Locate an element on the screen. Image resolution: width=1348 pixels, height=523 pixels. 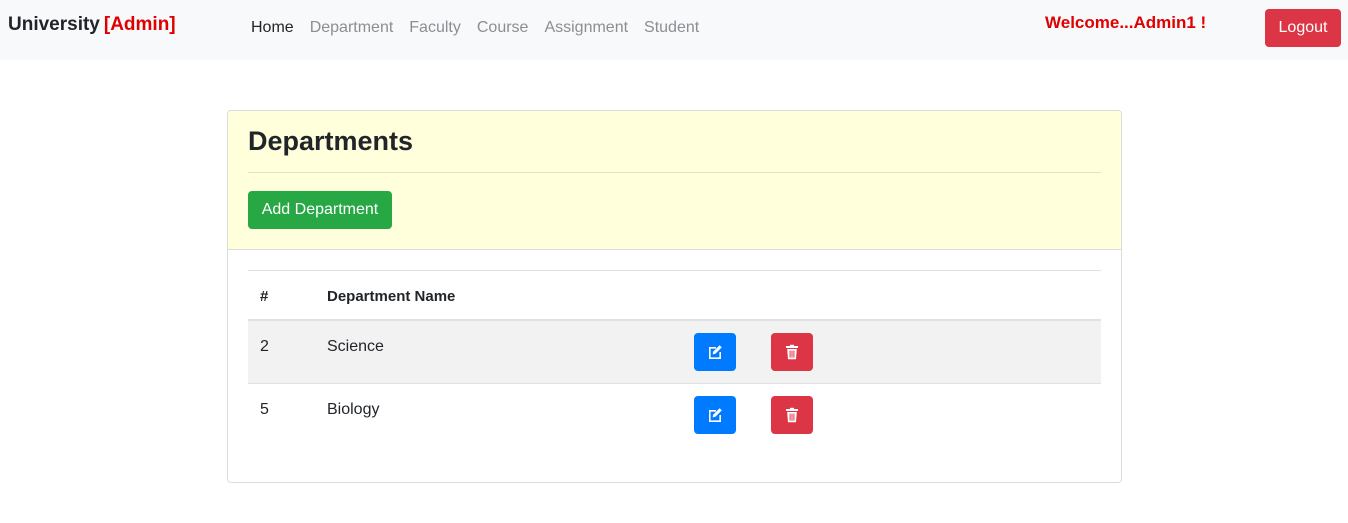
add-department-button: Add Department is located at coordinates (320, 210).